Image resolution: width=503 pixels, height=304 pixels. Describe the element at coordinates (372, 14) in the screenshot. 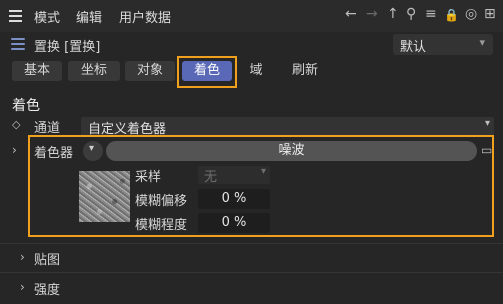

I see `forward-arrow-icon: →` at that location.